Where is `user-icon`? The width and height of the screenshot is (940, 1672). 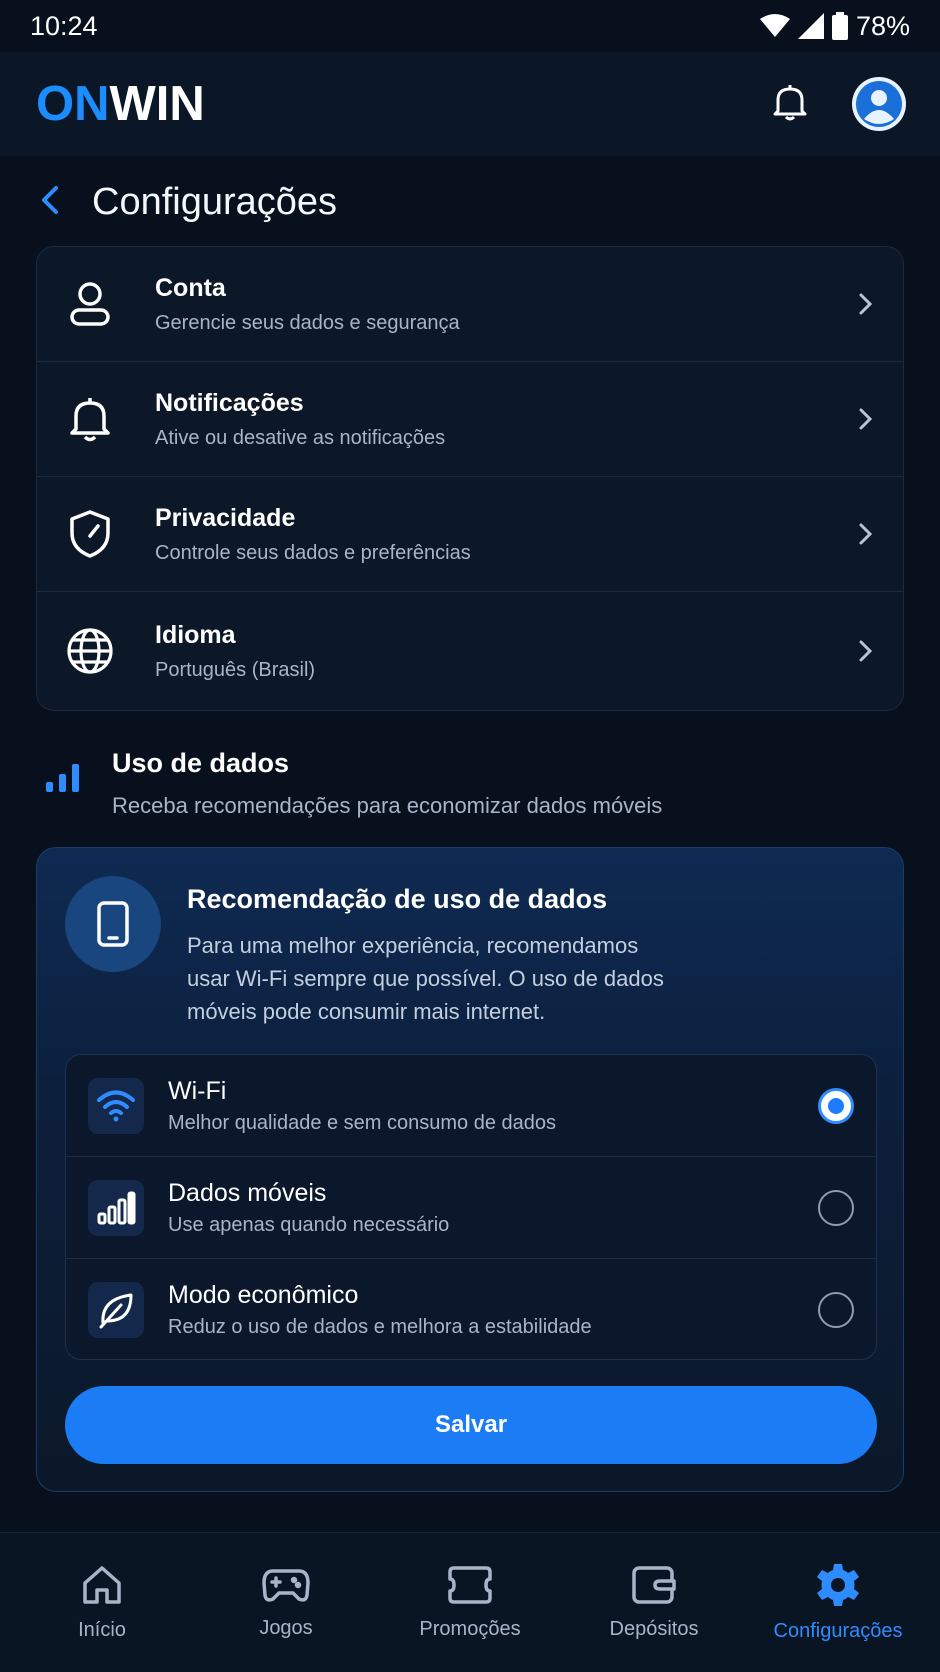
user-icon is located at coordinates (90, 304).